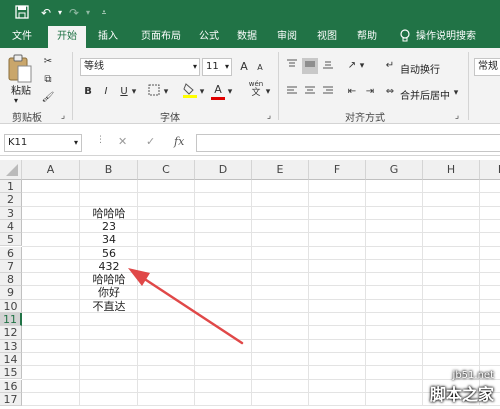  What do you see at coordinates (473, 375) in the screenshot?
I see `watermark-url: jb51.net` at bounding box center [473, 375].